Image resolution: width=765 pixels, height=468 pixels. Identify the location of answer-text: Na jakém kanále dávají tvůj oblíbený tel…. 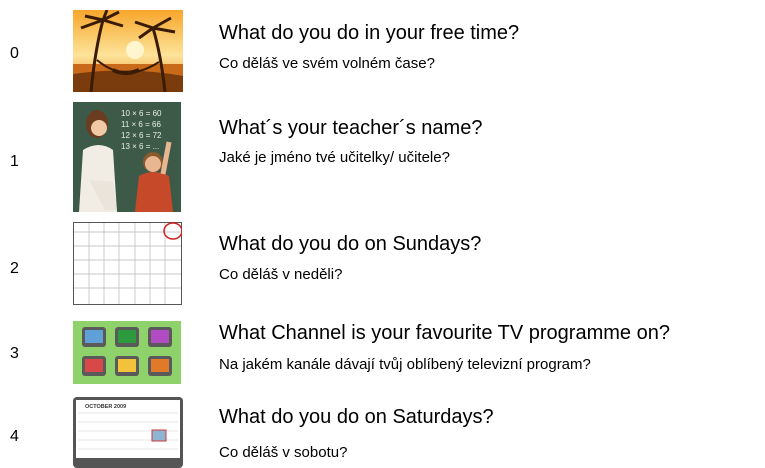
(405, 364).